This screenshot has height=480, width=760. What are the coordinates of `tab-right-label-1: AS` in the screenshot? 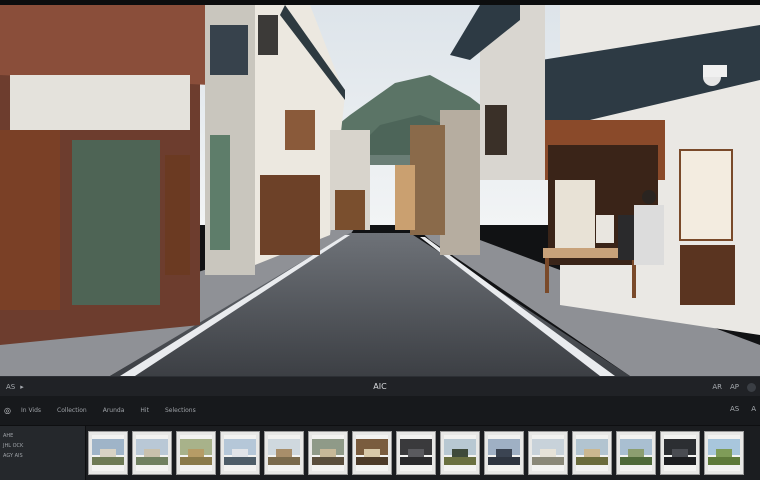 It's located at (734, 409).